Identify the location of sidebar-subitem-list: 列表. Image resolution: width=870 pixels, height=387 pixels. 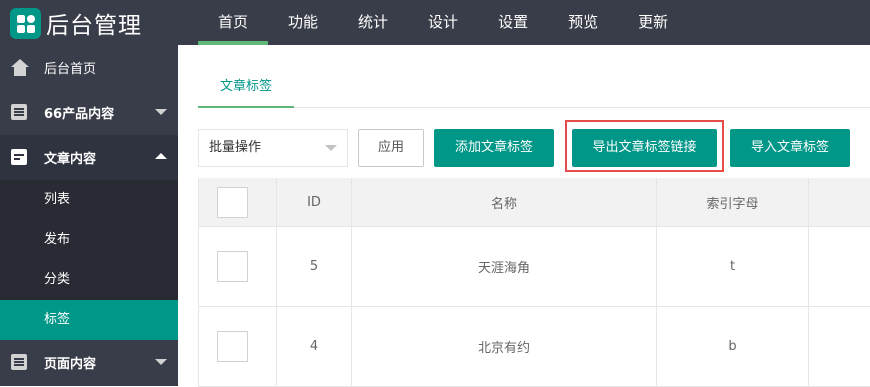
(89, 200).